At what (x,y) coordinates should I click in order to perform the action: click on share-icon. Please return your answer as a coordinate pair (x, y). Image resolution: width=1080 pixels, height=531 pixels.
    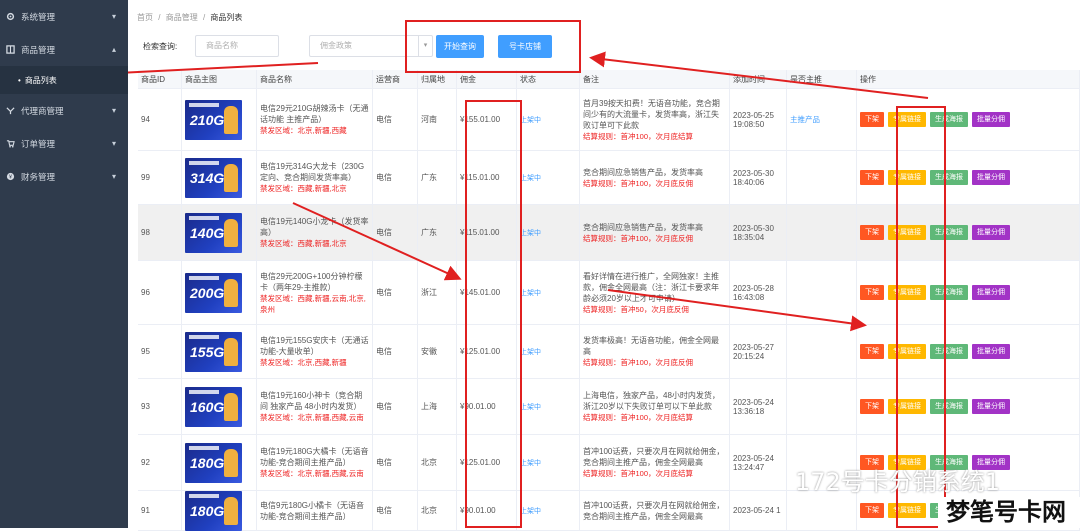
    Looking at the image, I should click on (10, 110).